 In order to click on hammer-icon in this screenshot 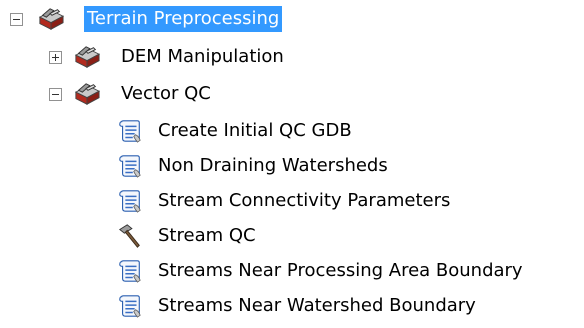, I will do `click(129, 236)`.